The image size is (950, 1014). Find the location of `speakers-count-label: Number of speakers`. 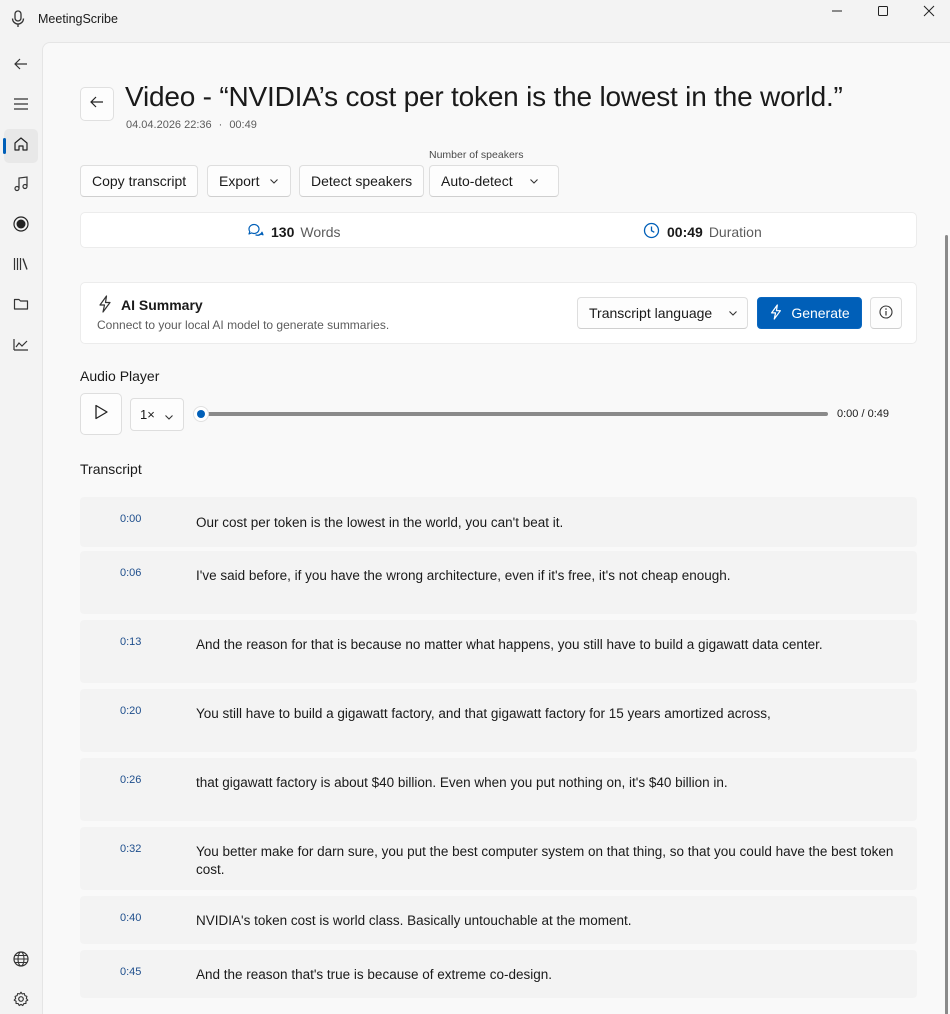

speakers-count-label: Number of speakers is located at coordinates (476, 155).